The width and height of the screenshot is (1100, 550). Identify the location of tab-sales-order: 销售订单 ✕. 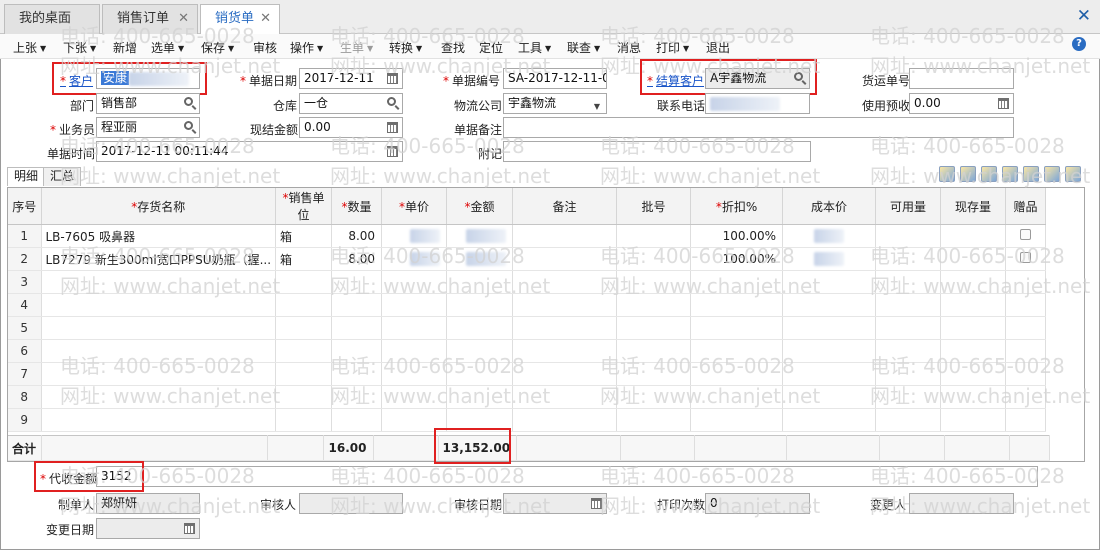
(150, 19).